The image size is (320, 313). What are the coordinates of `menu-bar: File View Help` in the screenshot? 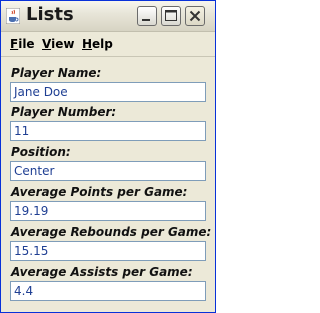 It's located at (108, 44).